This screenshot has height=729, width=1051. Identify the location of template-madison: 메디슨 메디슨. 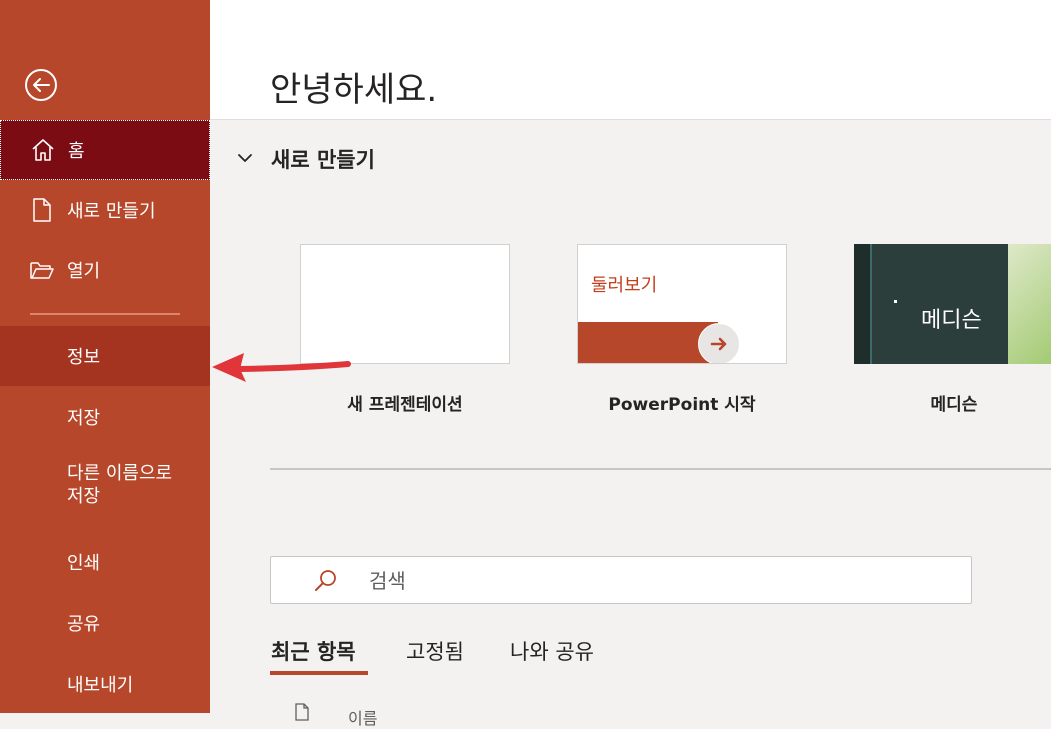
(952, 329).